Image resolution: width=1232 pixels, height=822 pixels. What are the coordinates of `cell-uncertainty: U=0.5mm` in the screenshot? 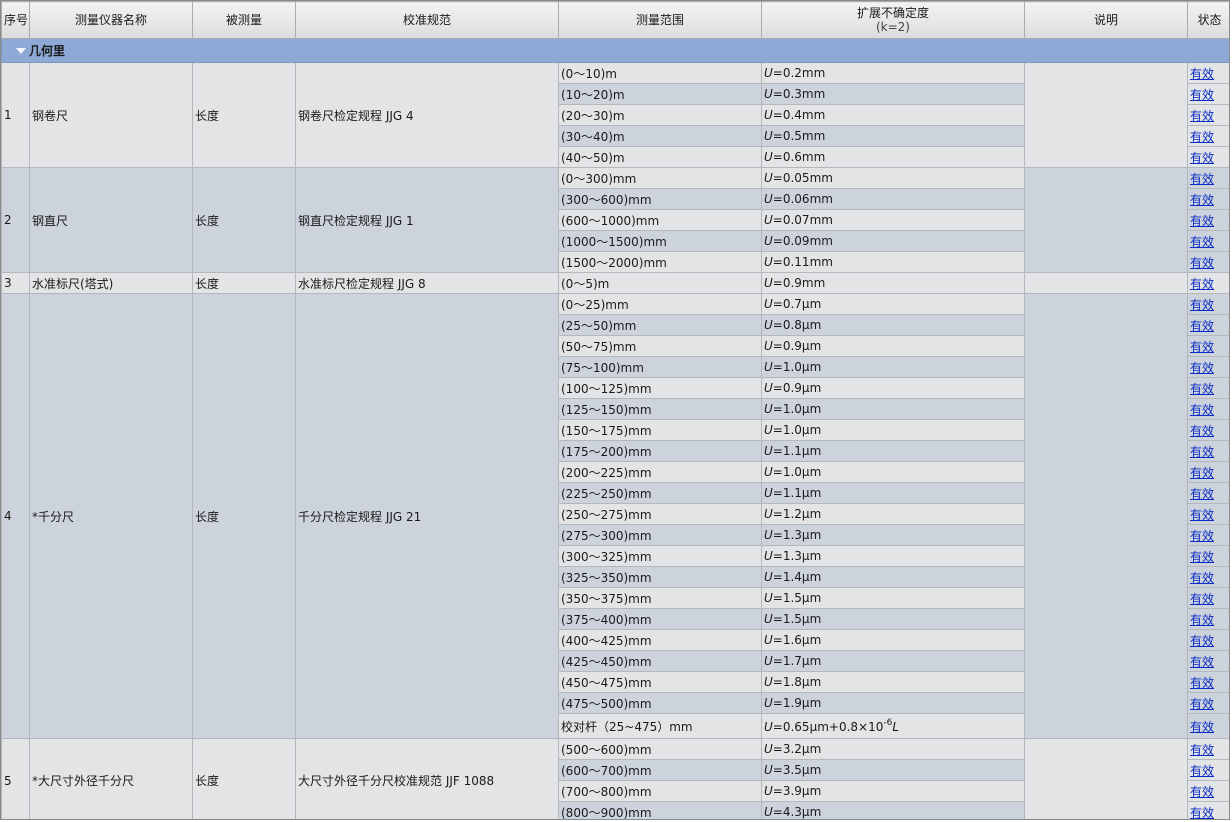 It's located at (893, 136).